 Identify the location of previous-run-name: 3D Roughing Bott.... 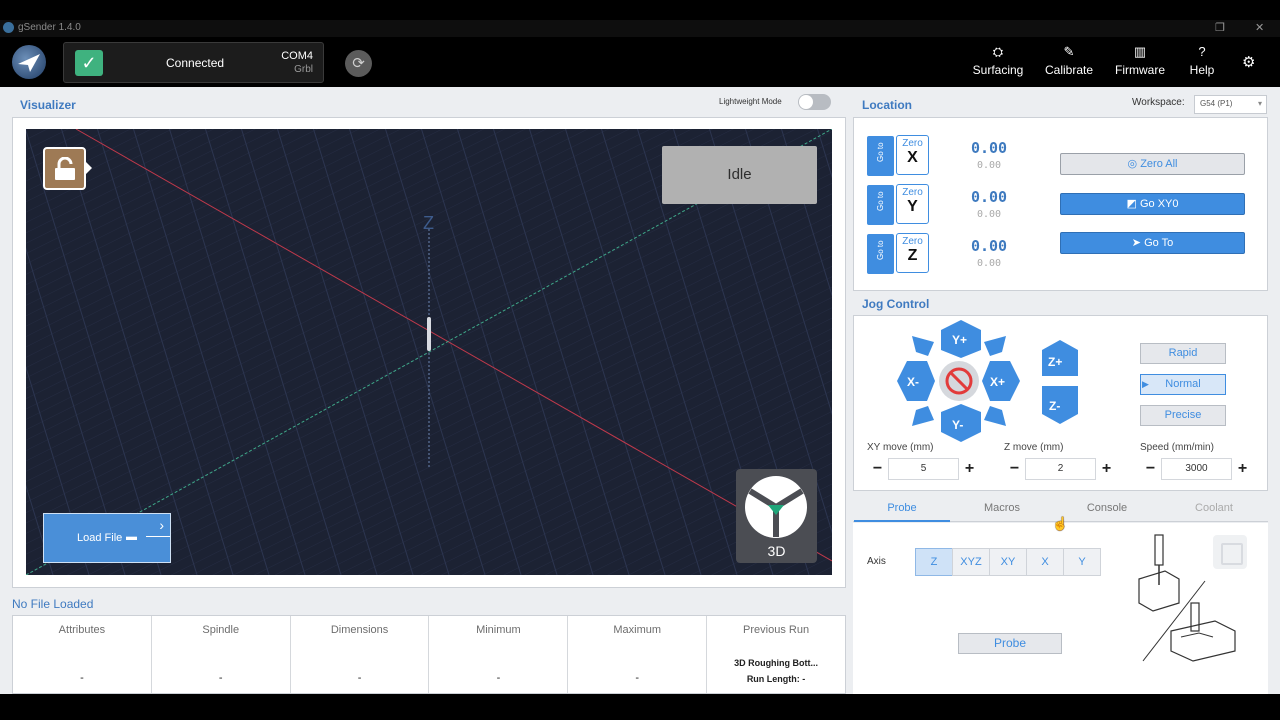
(776, 663).